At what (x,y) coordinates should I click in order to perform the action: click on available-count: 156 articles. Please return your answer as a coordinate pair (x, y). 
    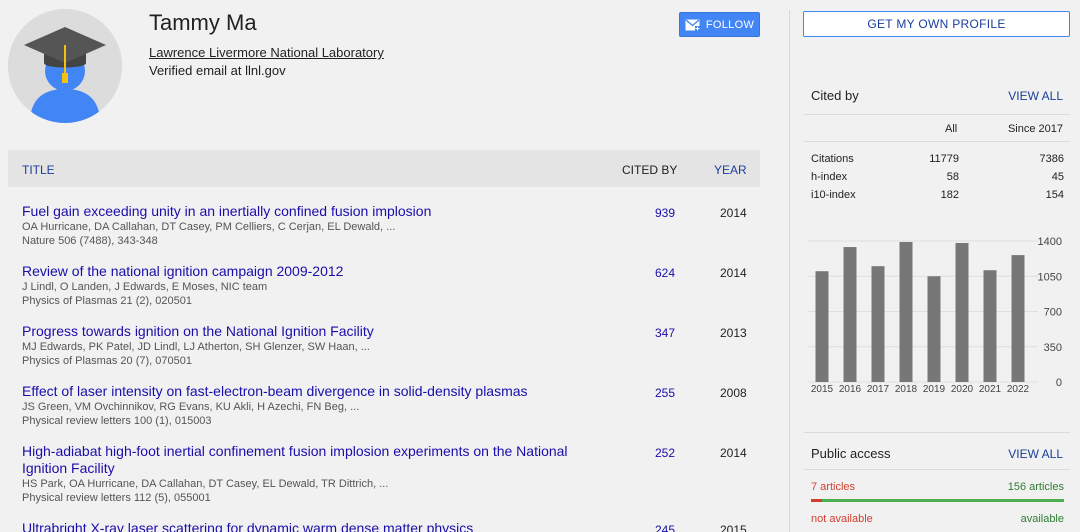
    Looking at the image, I should click on (1035, 487).